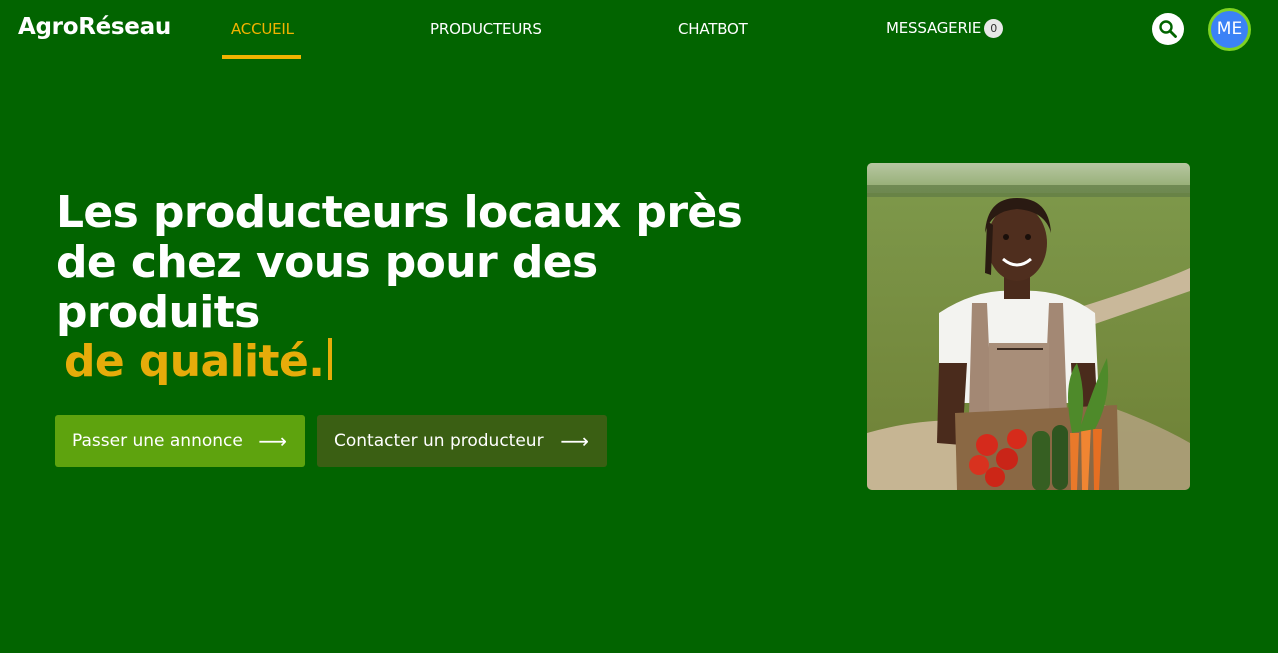 The height and width of the screenshot is (653, 1278). I want to click on post-ad-button: Passer une annonce ⟶, so click(180, 441).